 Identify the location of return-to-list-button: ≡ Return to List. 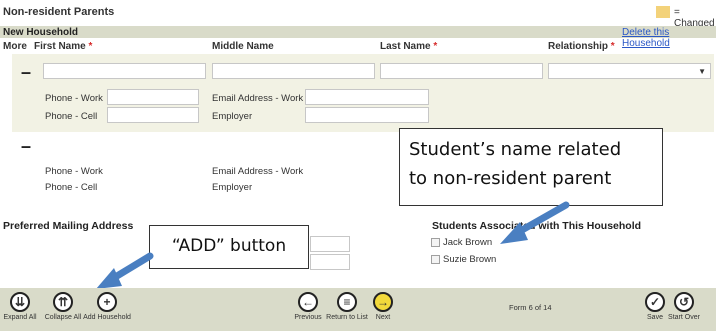
(347, 306).